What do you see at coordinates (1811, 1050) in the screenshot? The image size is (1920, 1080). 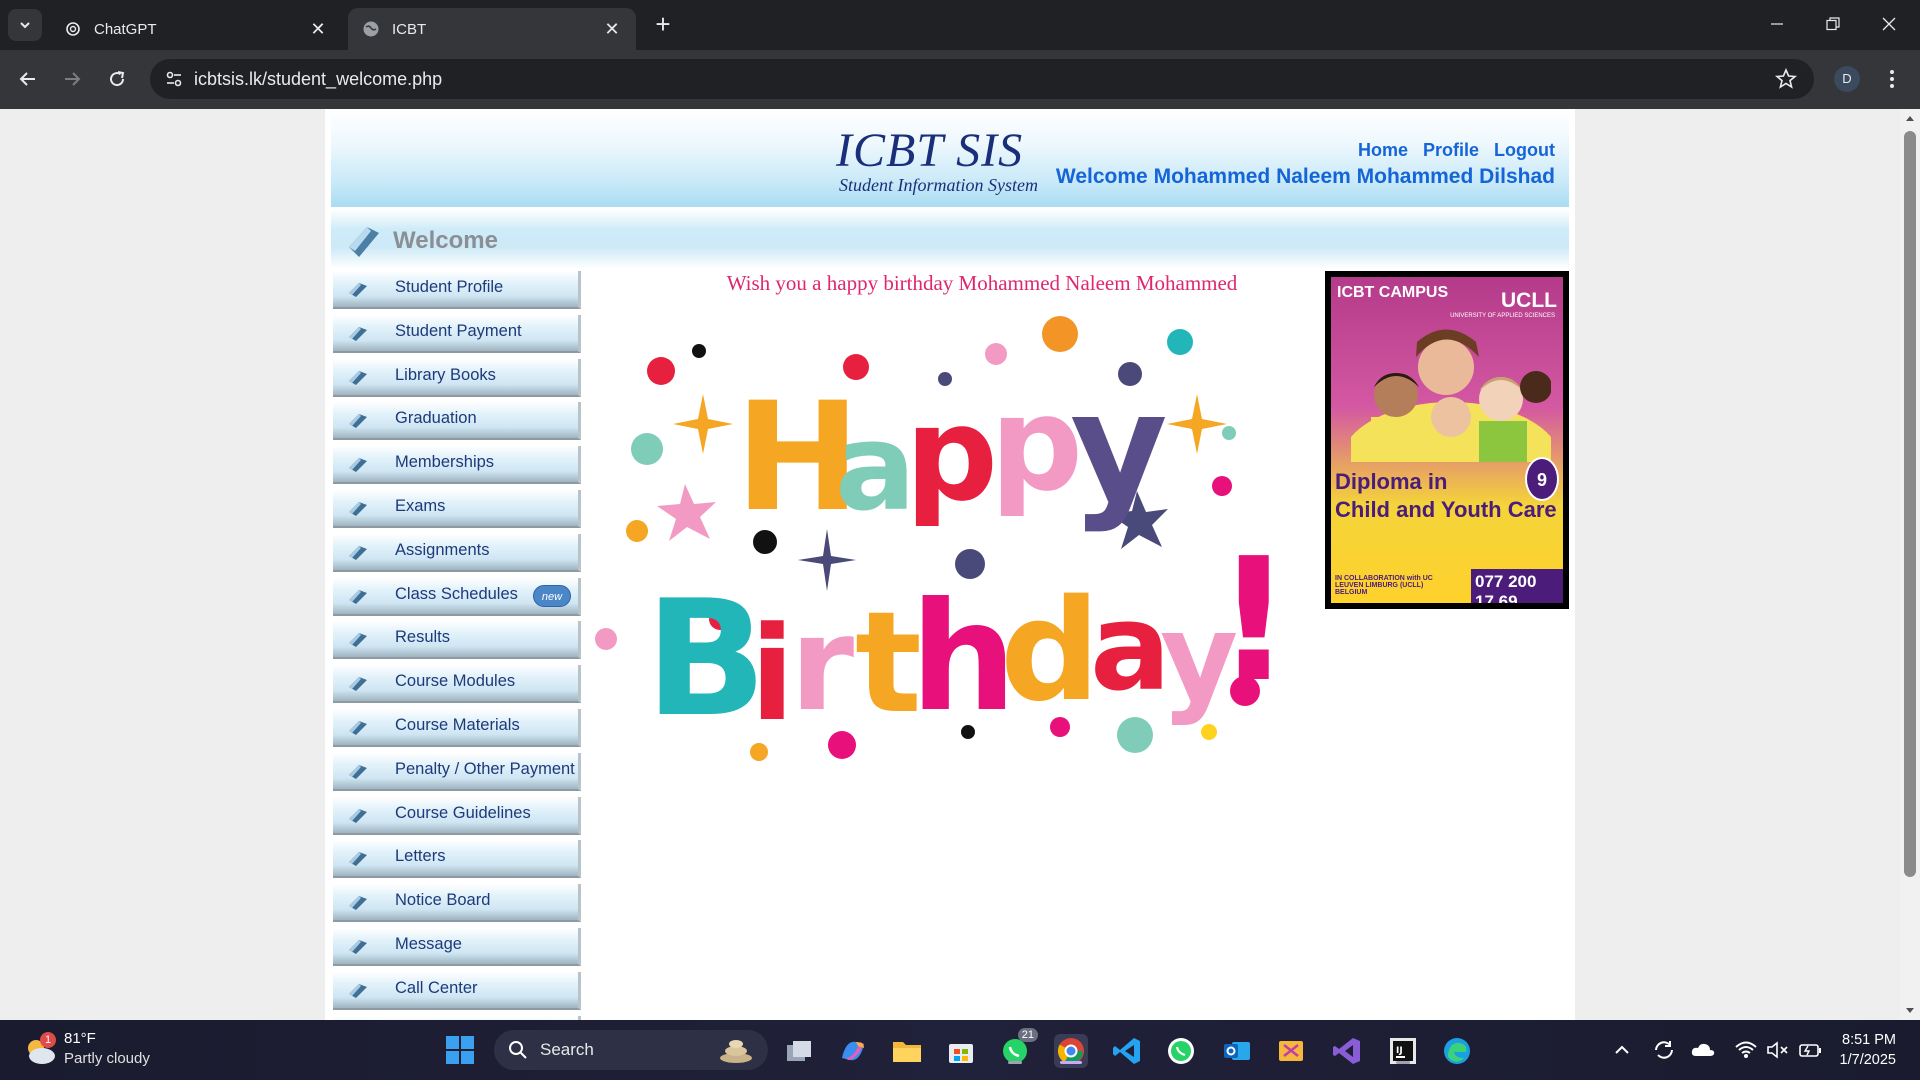 I see `battery-icon` at bounding box center [1811, 1050].